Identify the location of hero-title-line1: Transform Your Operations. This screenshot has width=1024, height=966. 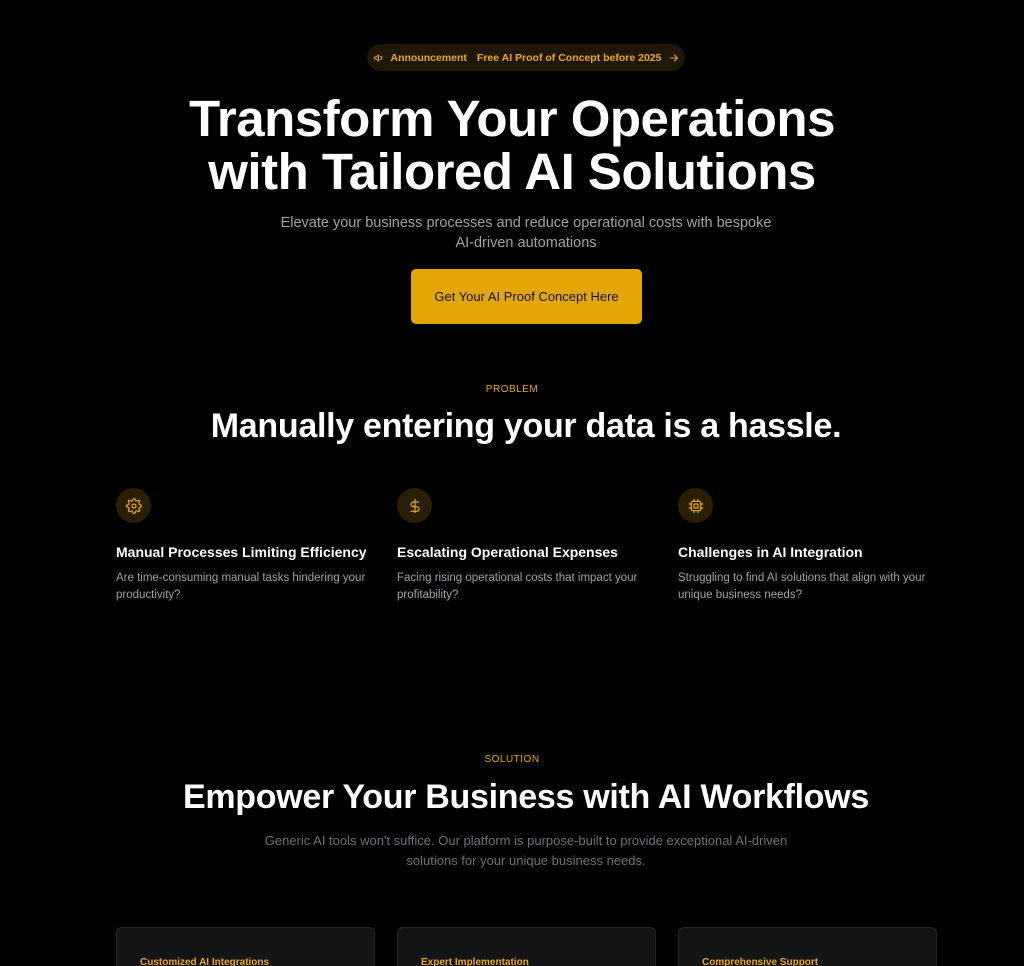
(512, 118).